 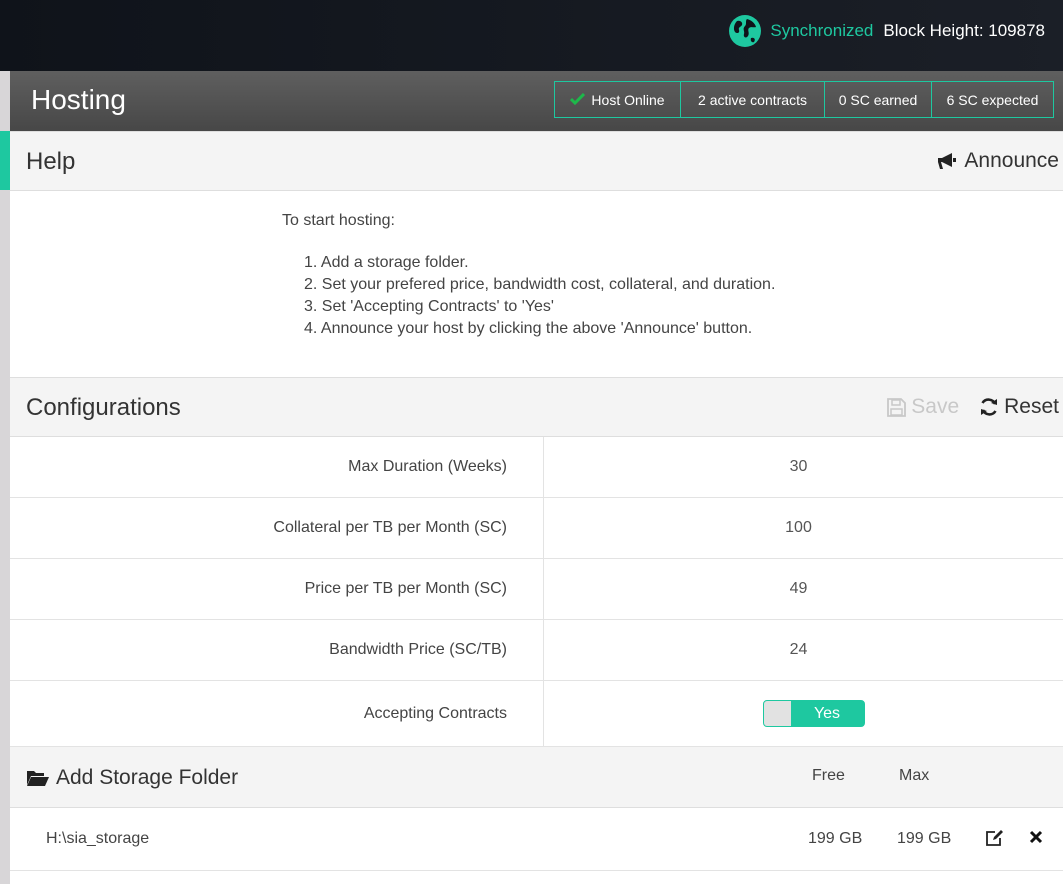 What do you see at coordinates (429, 306) in the screenshot?
I see `help-step: 3. Set 'Accepting Contracts' to 'Yes'` at bounding box center [429, 306].